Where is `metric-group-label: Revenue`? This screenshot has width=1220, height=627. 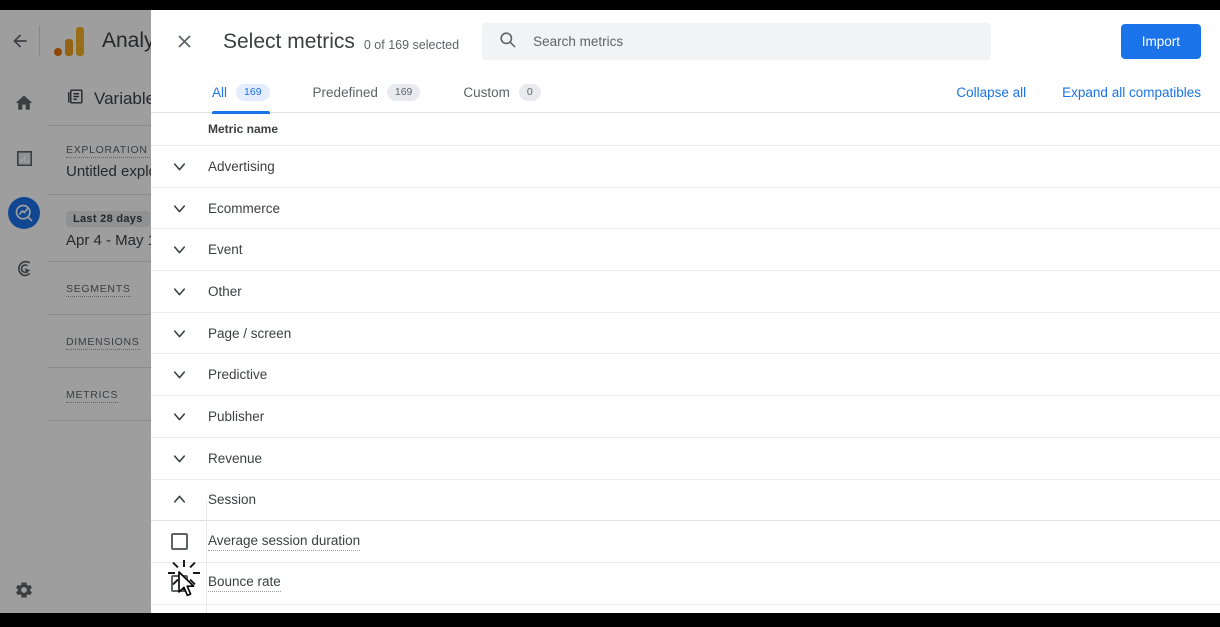 metric-group-label: Revenue is located at coordinates (235, 458).